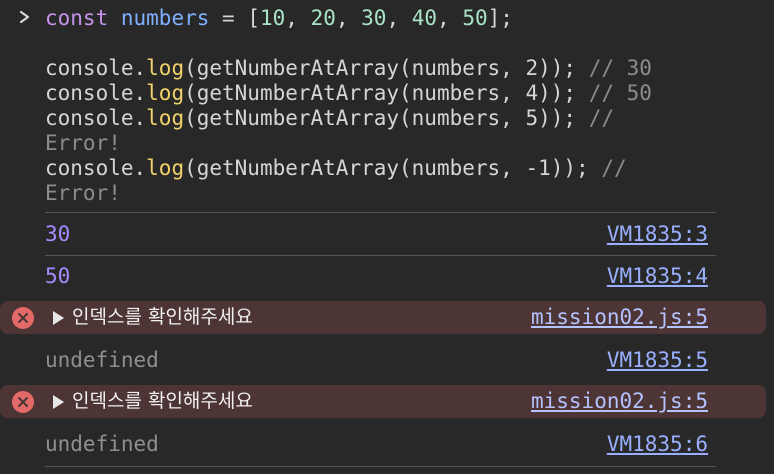  I want to click on number-literal: 50, so click(475, 18).